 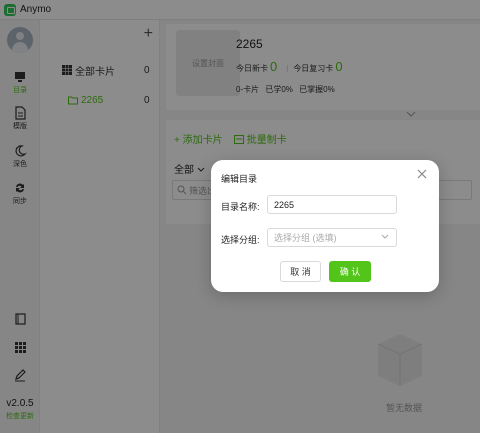 What do you see at coordinates (240, 240) in the screenshot?
I see `group-label: 选择分组:` at bounding box center [240, 240].